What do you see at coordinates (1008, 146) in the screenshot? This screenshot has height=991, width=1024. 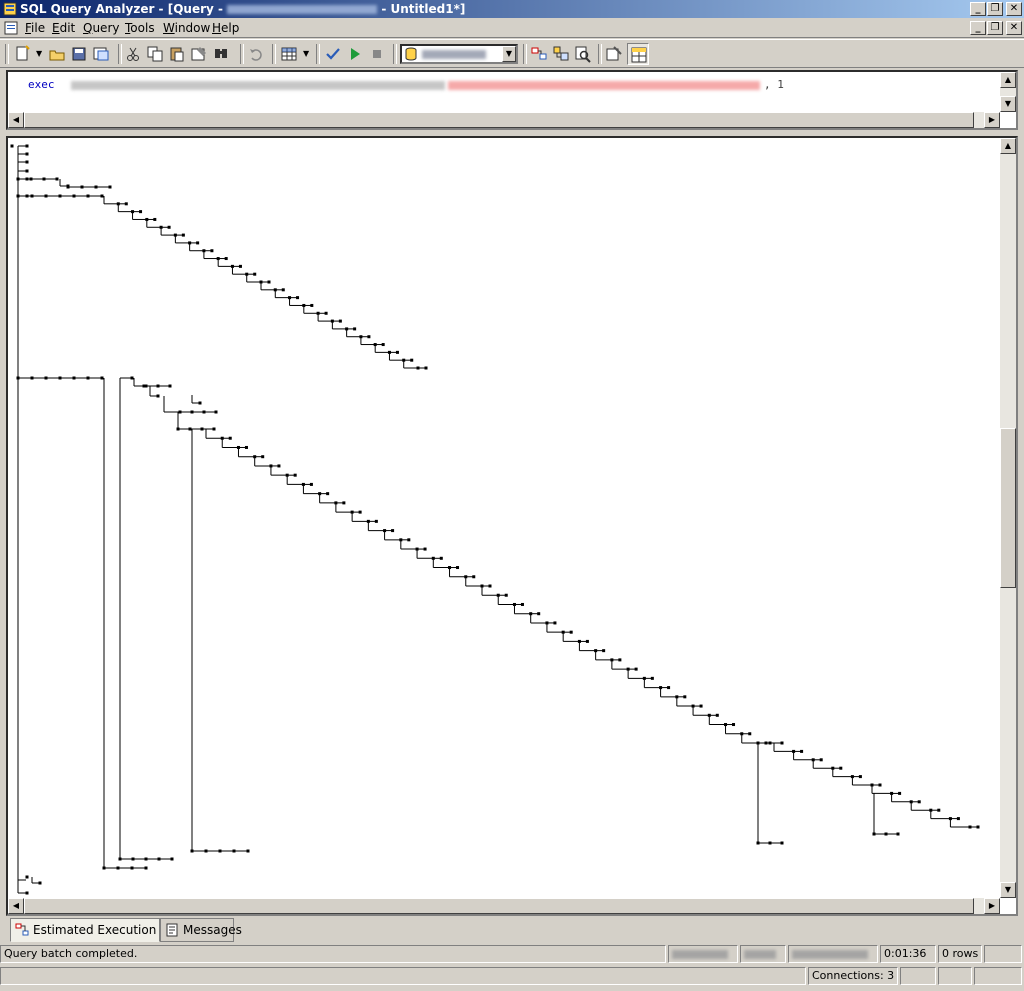 I see `plan-scroll-up-icon: ▲` at bounding box center [1008, 146].